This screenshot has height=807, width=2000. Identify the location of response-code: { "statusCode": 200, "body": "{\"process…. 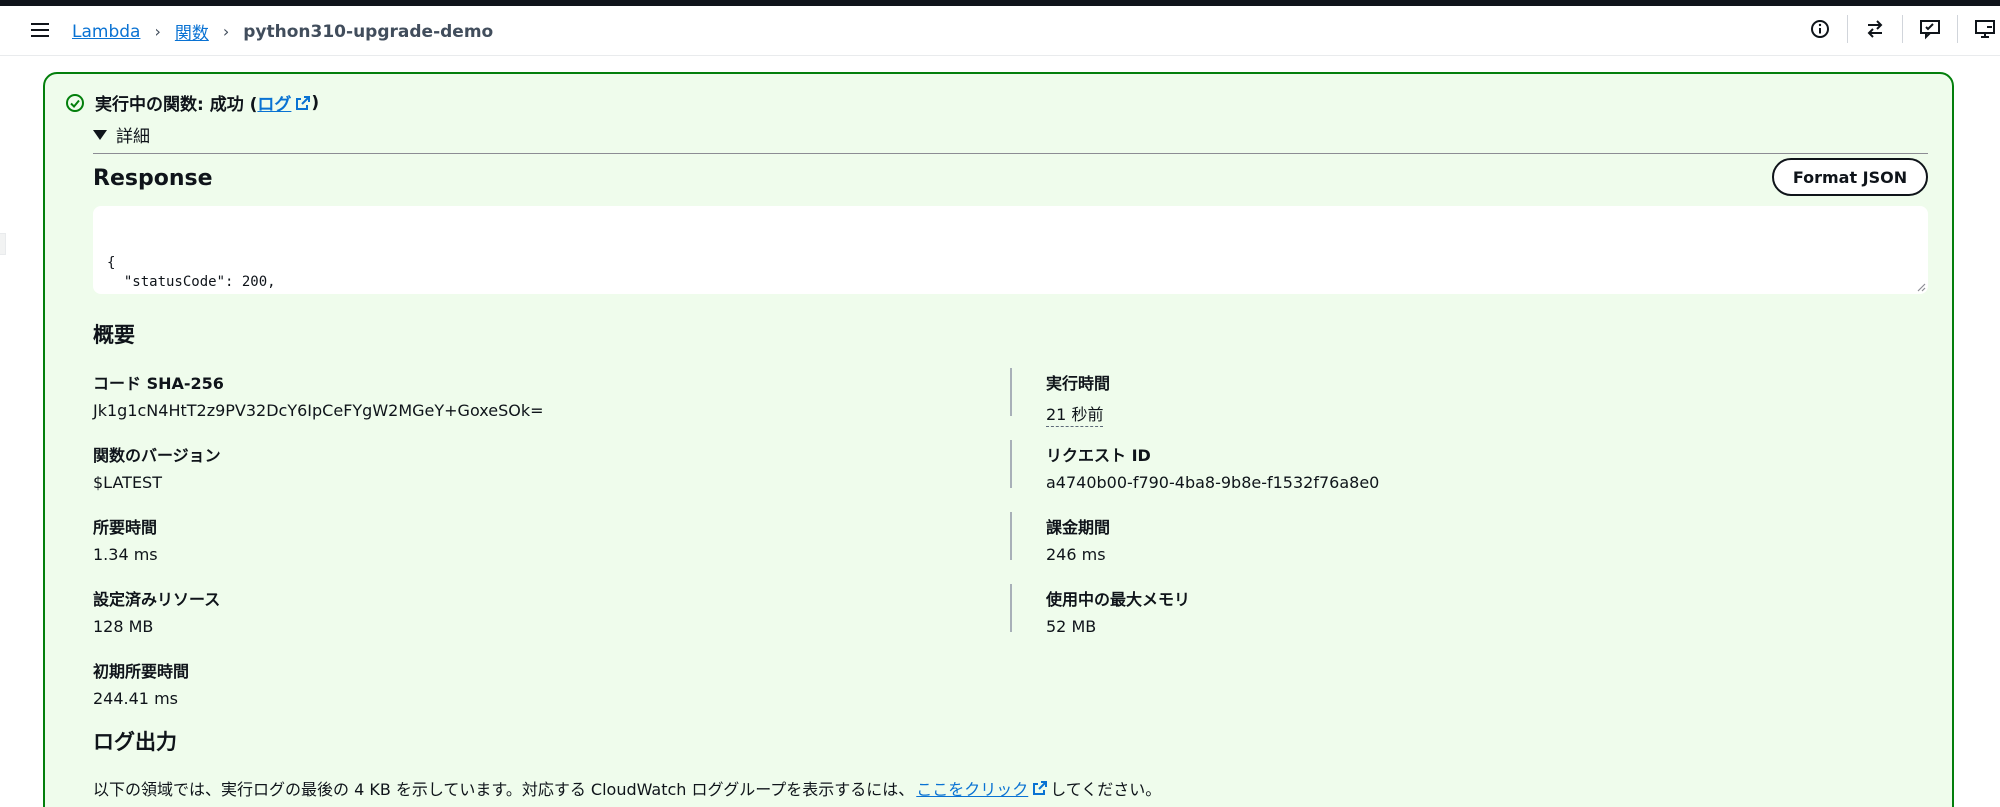
(1010, 250).